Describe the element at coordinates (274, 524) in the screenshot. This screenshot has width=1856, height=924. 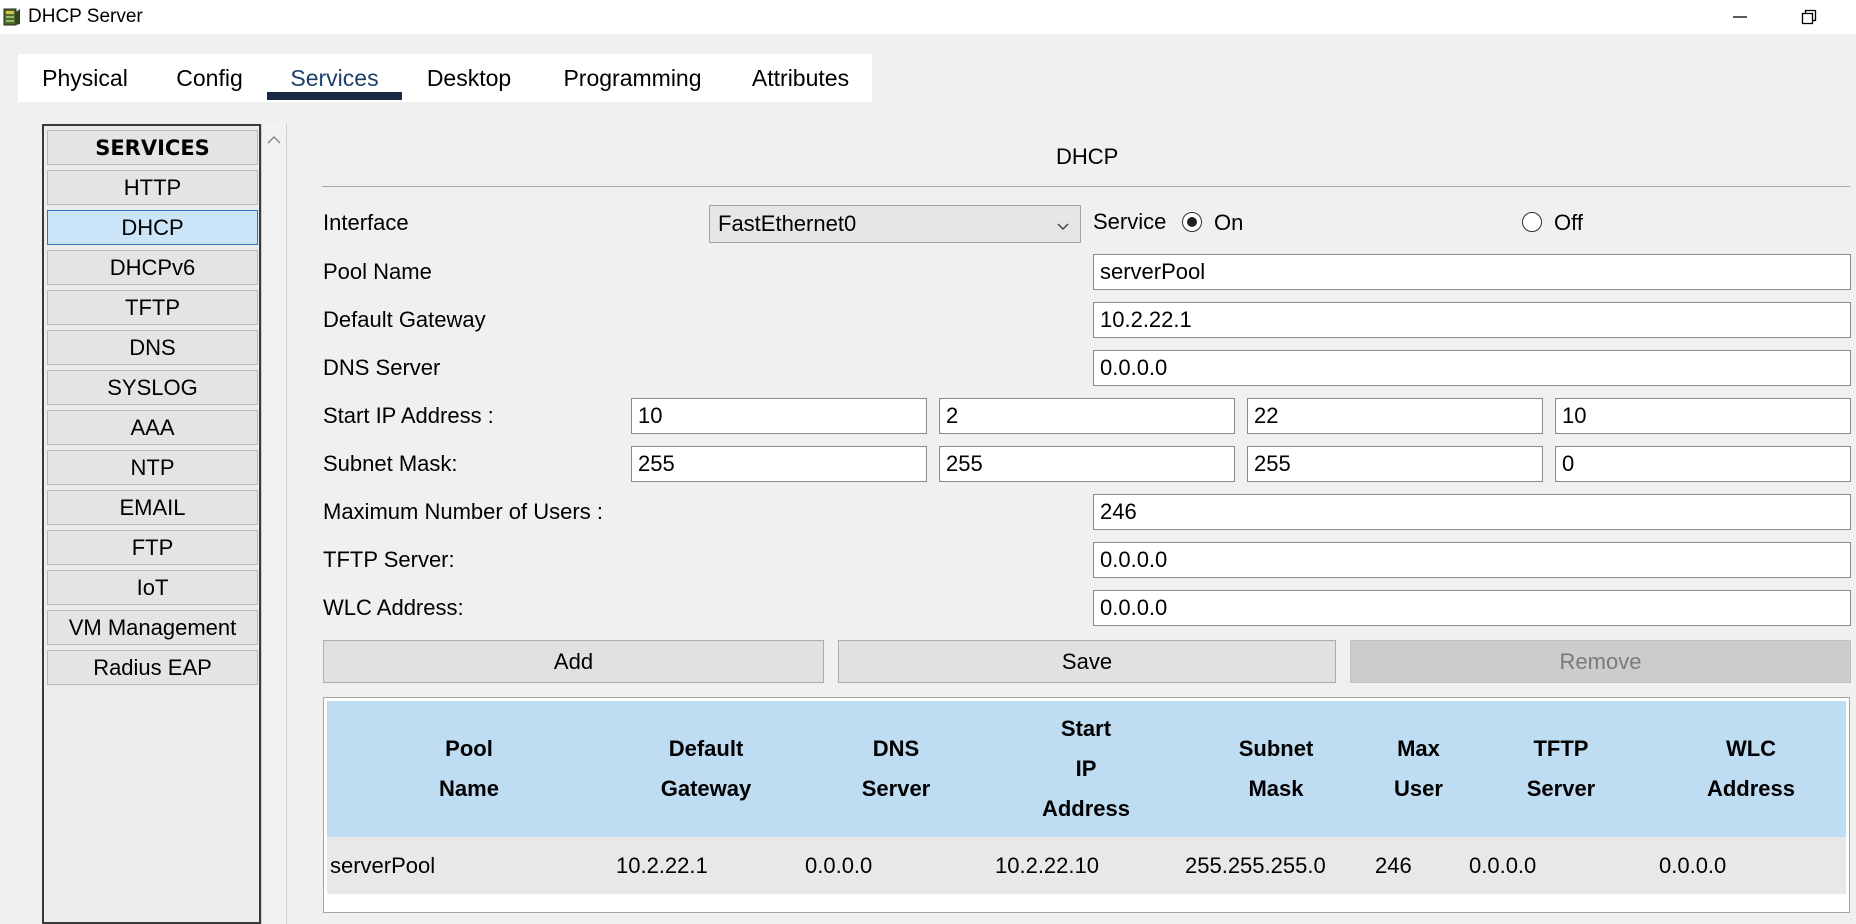
I see `sidebar-scrollbar` at that location.